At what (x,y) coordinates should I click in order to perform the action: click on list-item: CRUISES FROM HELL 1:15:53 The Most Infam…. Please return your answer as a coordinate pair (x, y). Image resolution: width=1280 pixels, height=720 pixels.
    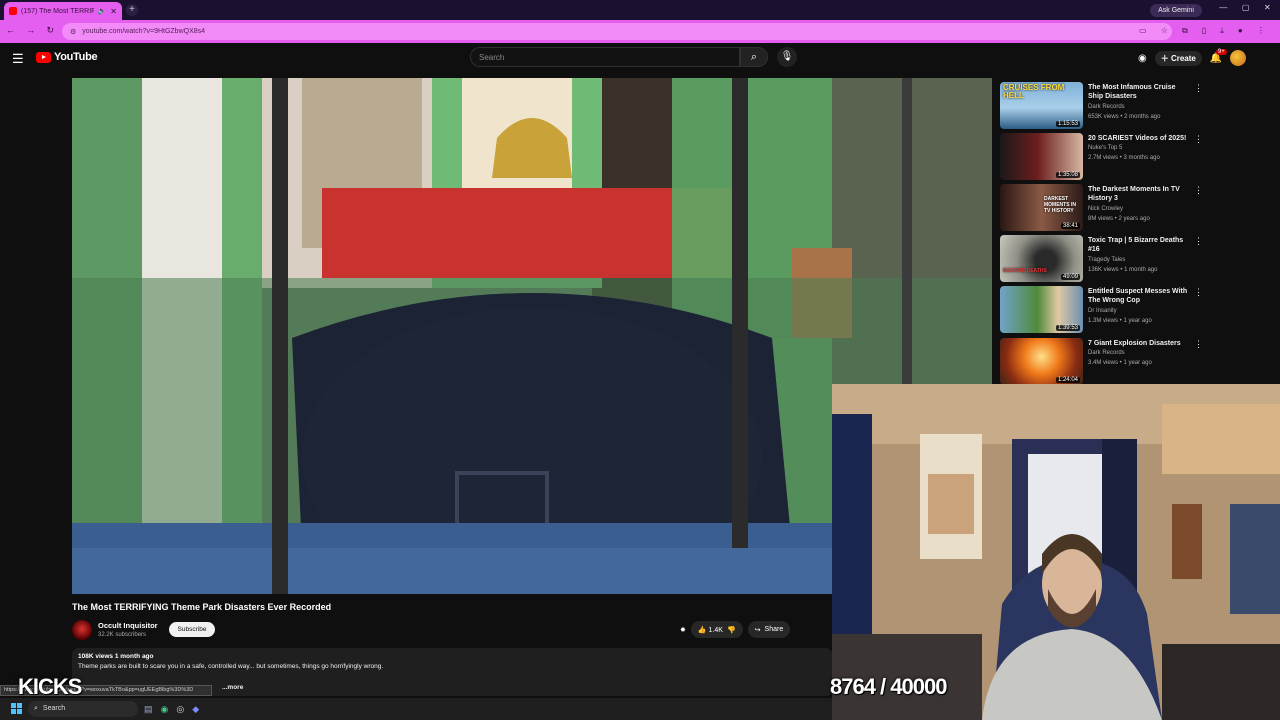
    Looking at the image, I should click on (1105, 106).